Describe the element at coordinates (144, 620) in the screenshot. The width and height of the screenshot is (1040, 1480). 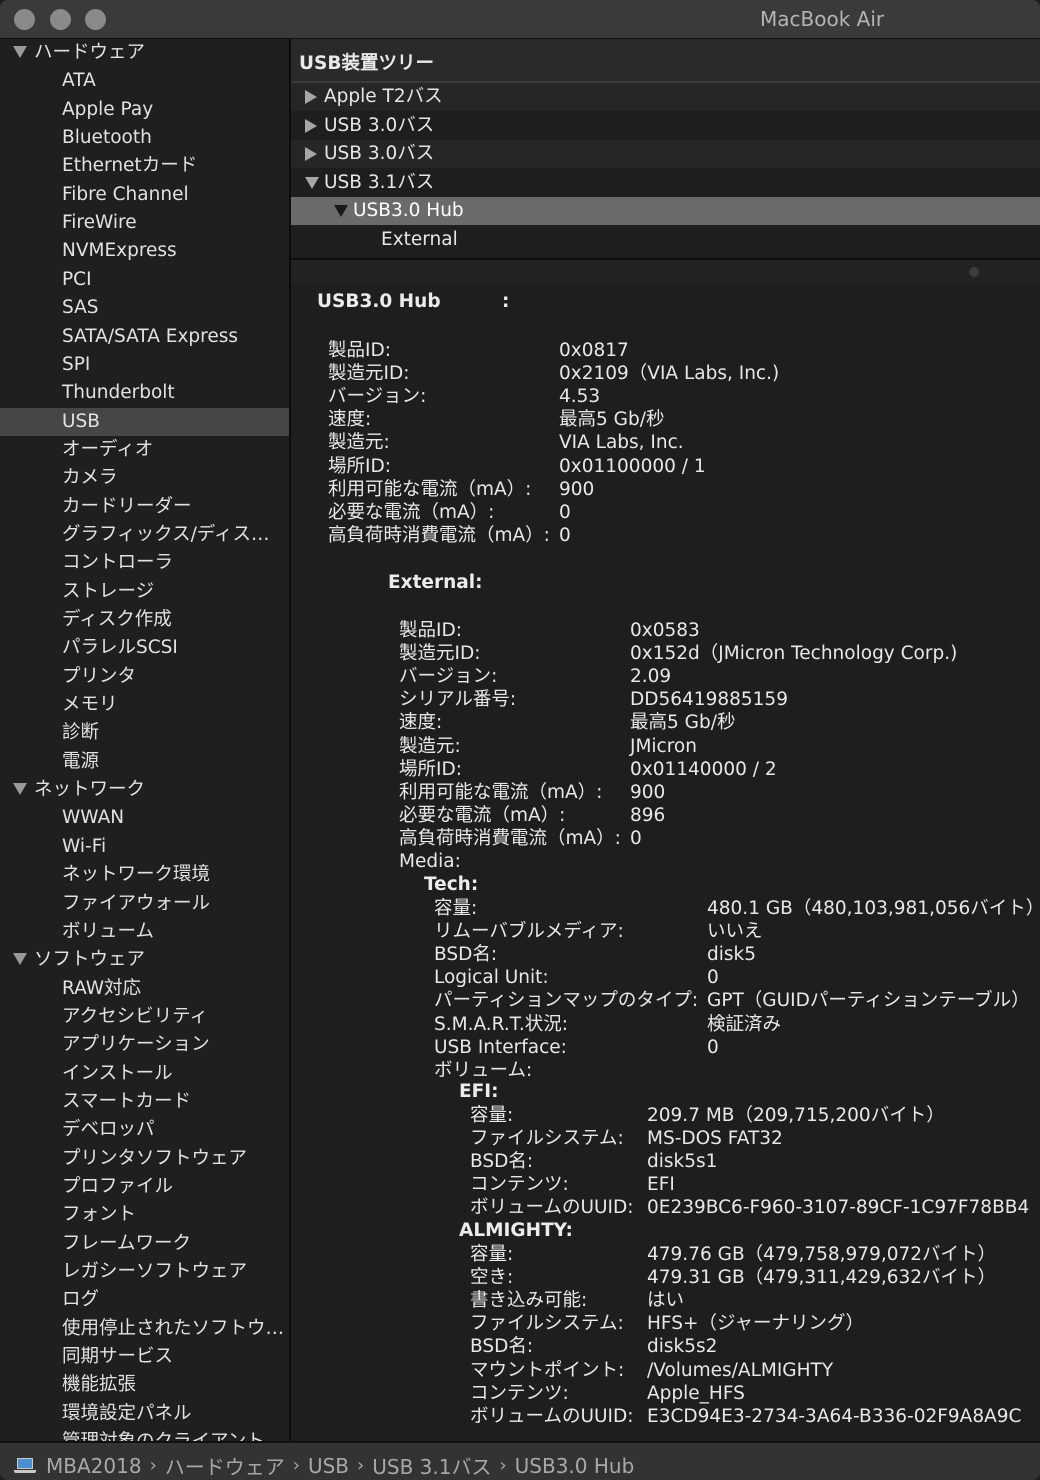
I see `sidebar-item: ディスク作成` at that location.